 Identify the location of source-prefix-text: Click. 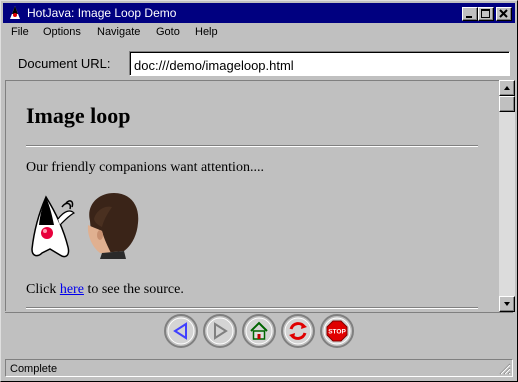
(43, 289).